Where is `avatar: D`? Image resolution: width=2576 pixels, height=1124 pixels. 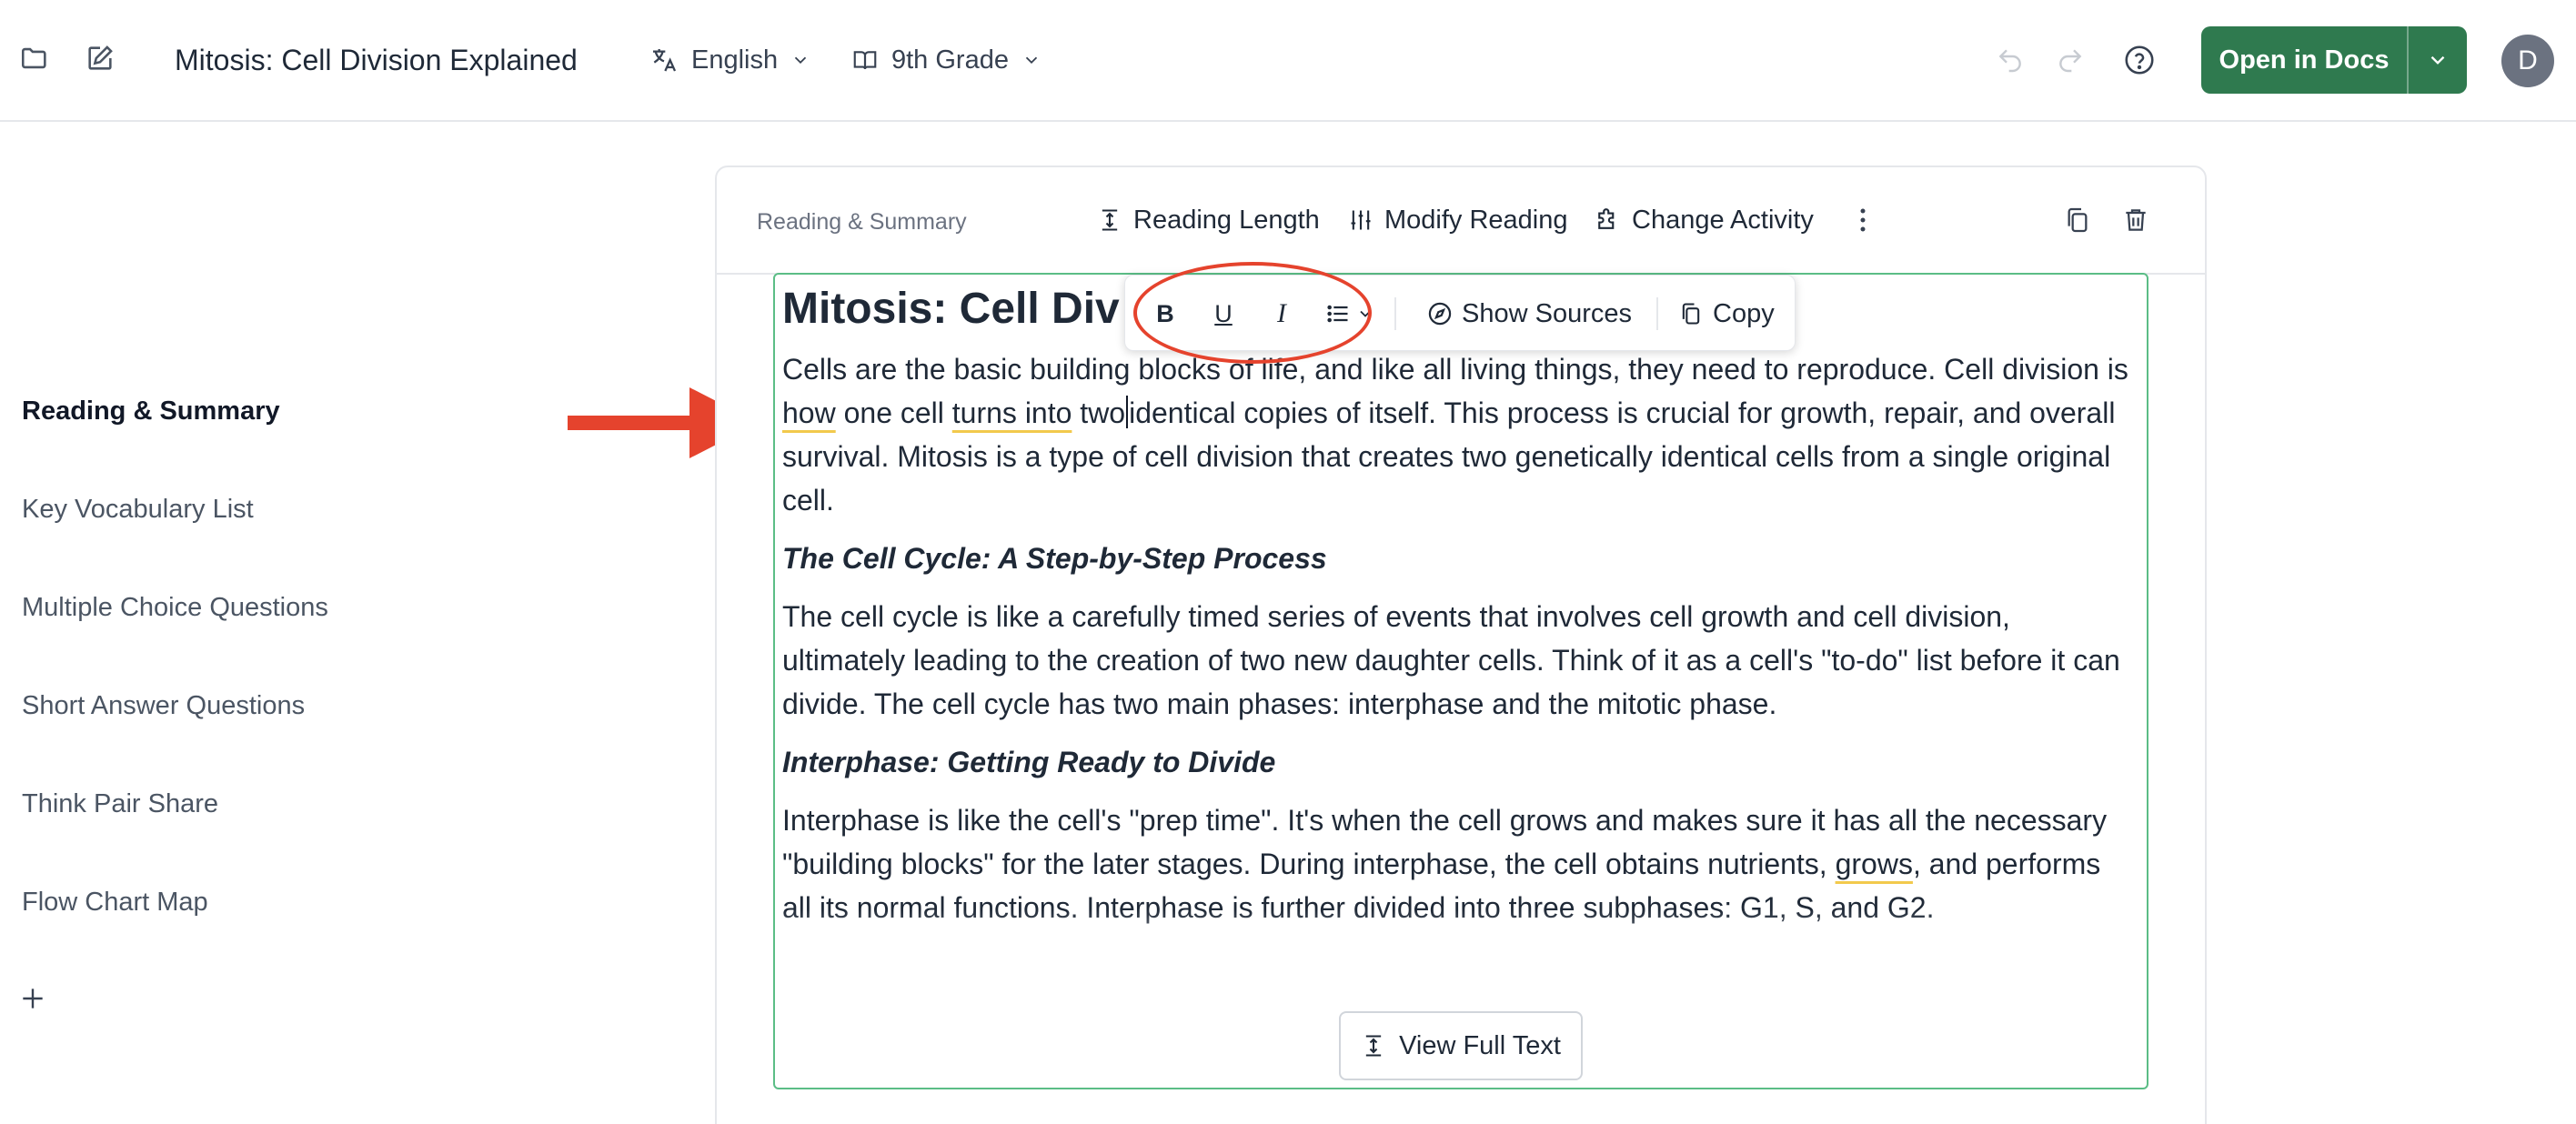
avatar: D is located at coordinates (2527, 61).